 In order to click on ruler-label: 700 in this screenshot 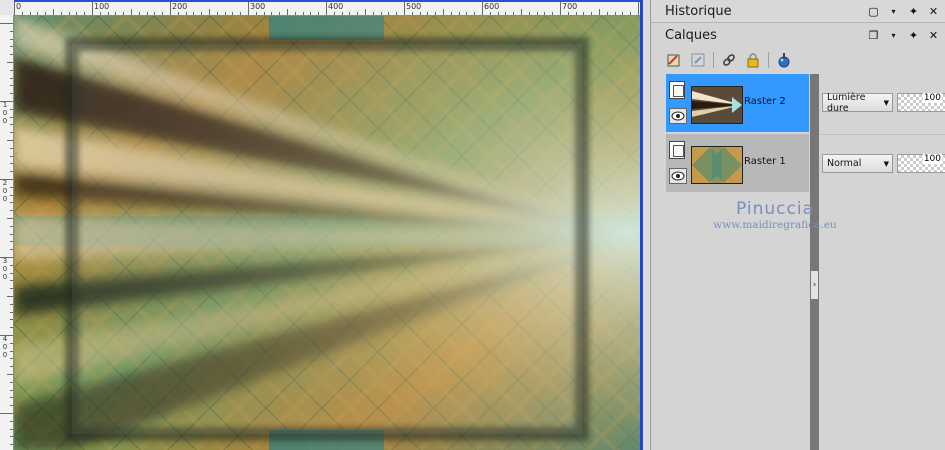, I will do `click(570, 6)`.